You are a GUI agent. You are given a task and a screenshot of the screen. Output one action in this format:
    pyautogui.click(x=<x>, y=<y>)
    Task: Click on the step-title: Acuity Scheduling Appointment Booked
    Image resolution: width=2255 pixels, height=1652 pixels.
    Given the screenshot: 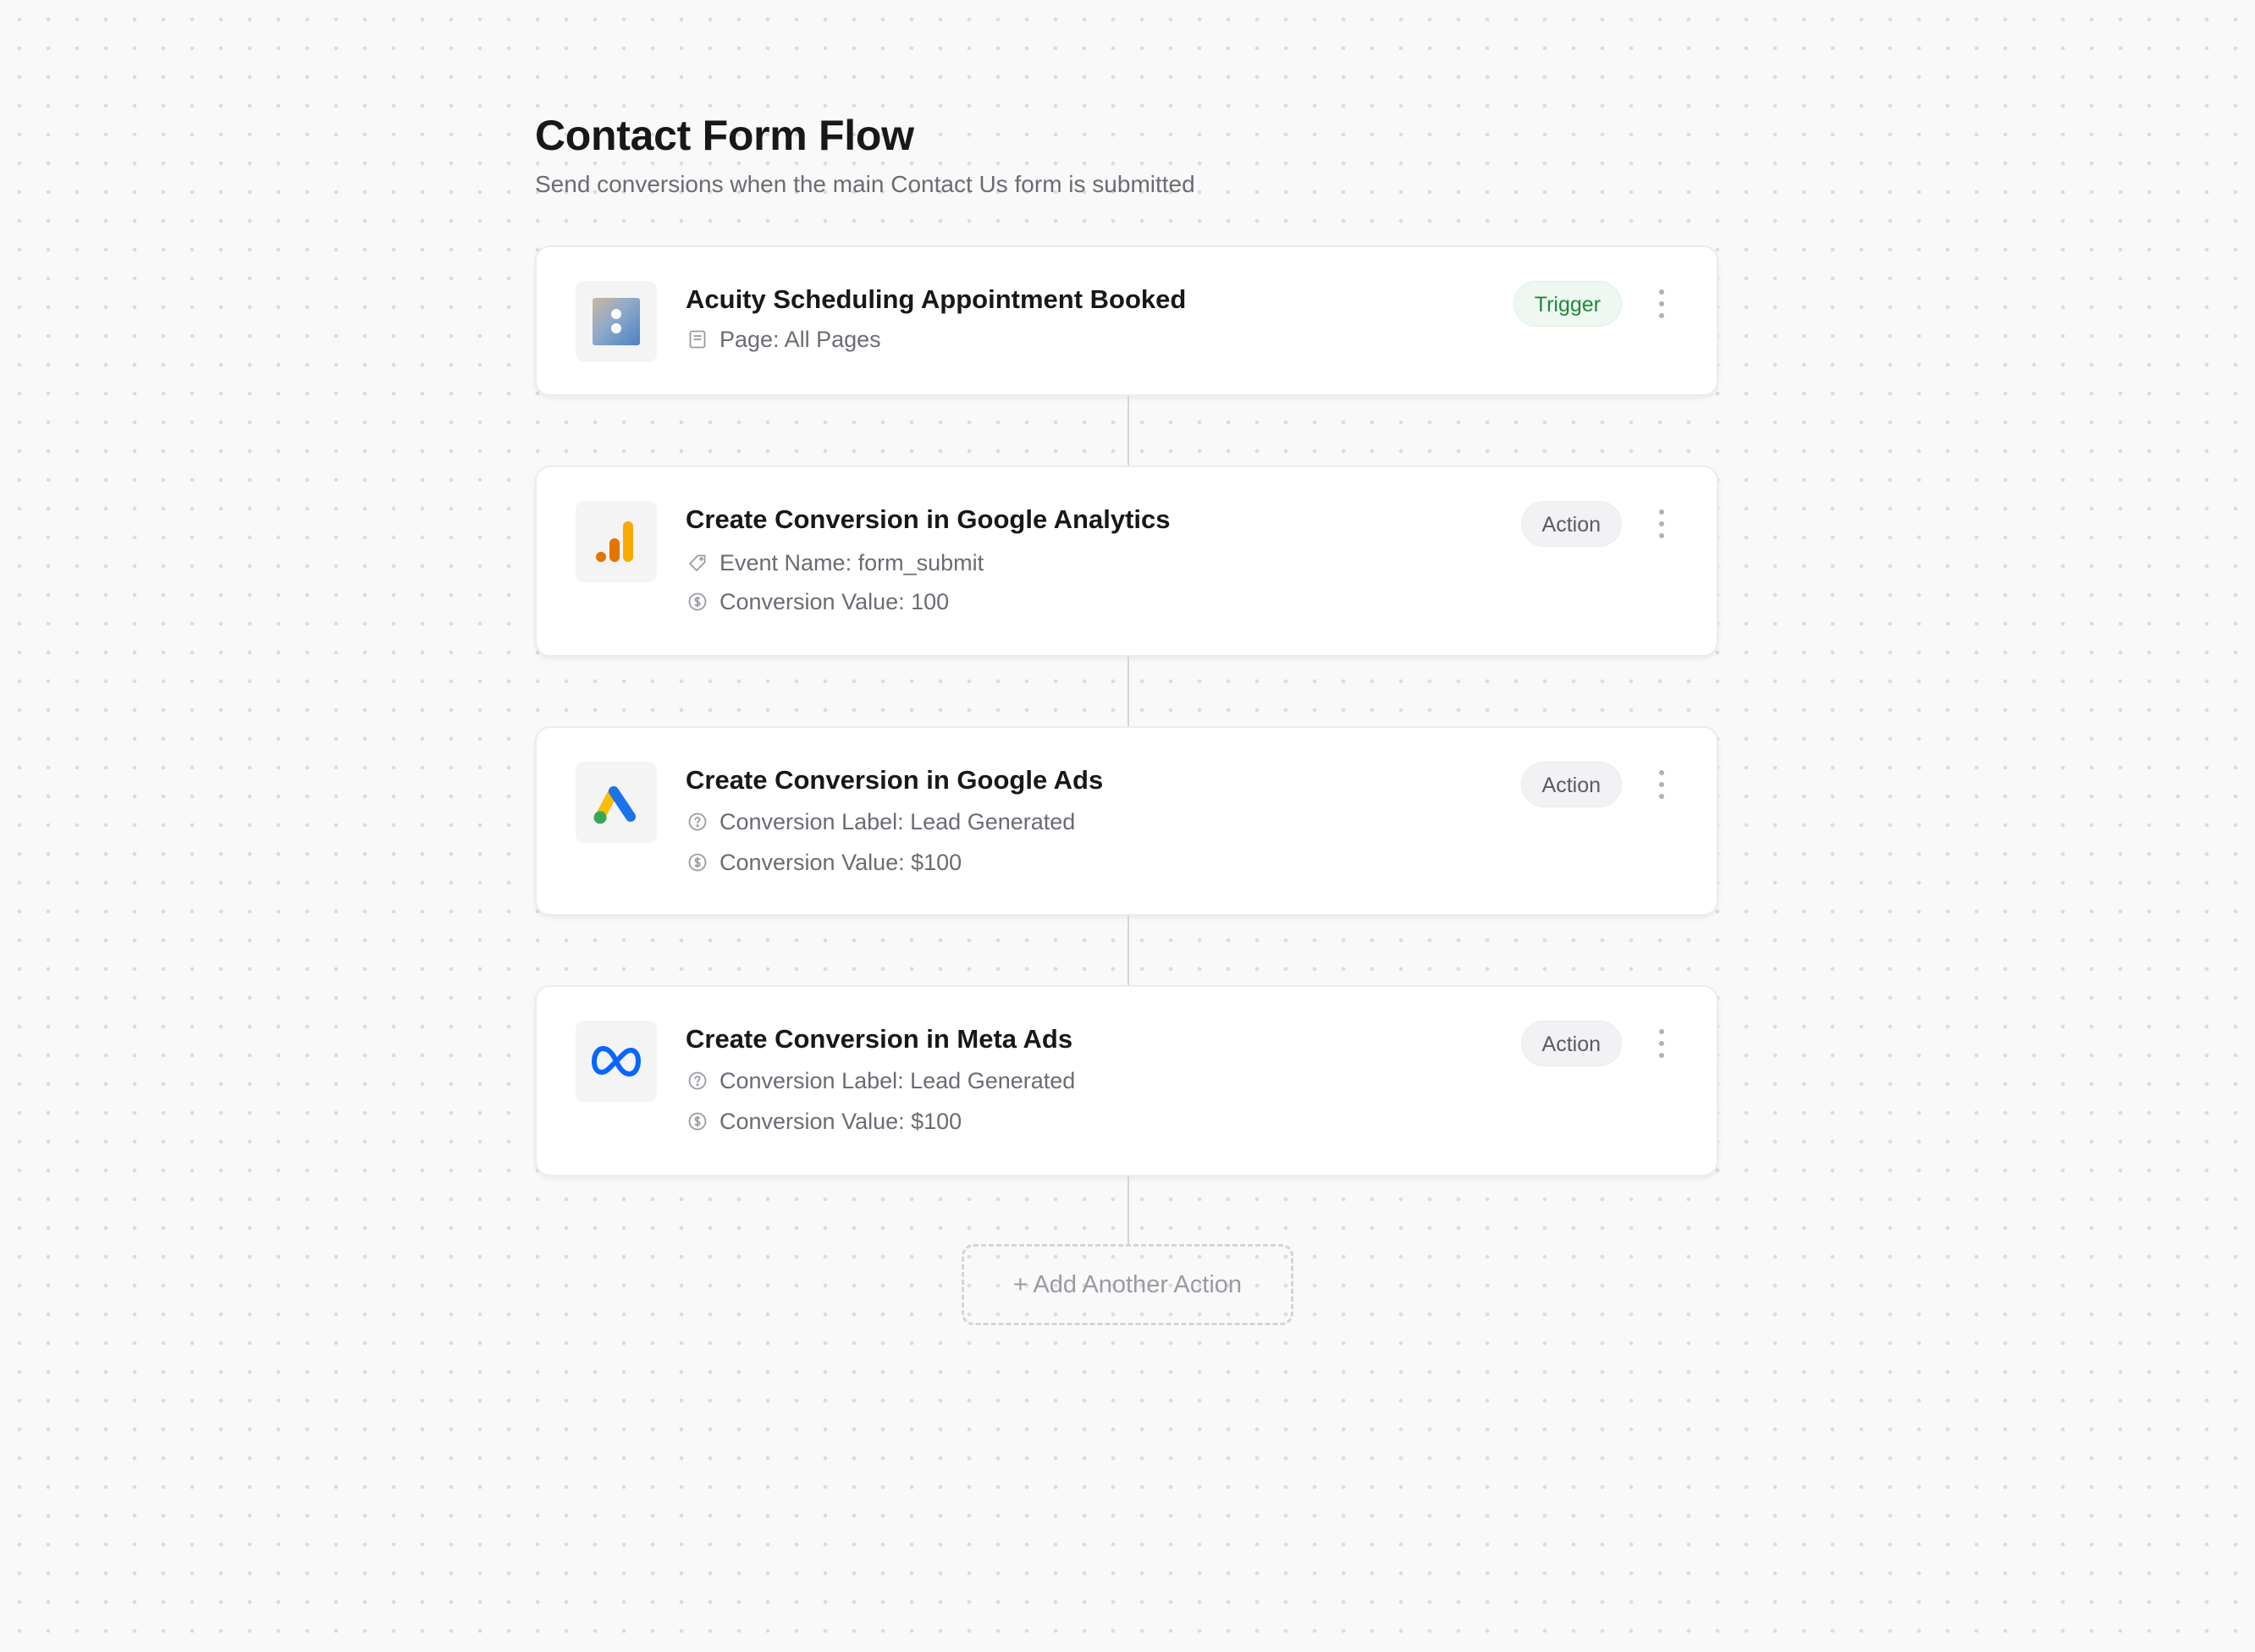 What is the action you would take?
    pyautogui.click(x=937, y=299)
    